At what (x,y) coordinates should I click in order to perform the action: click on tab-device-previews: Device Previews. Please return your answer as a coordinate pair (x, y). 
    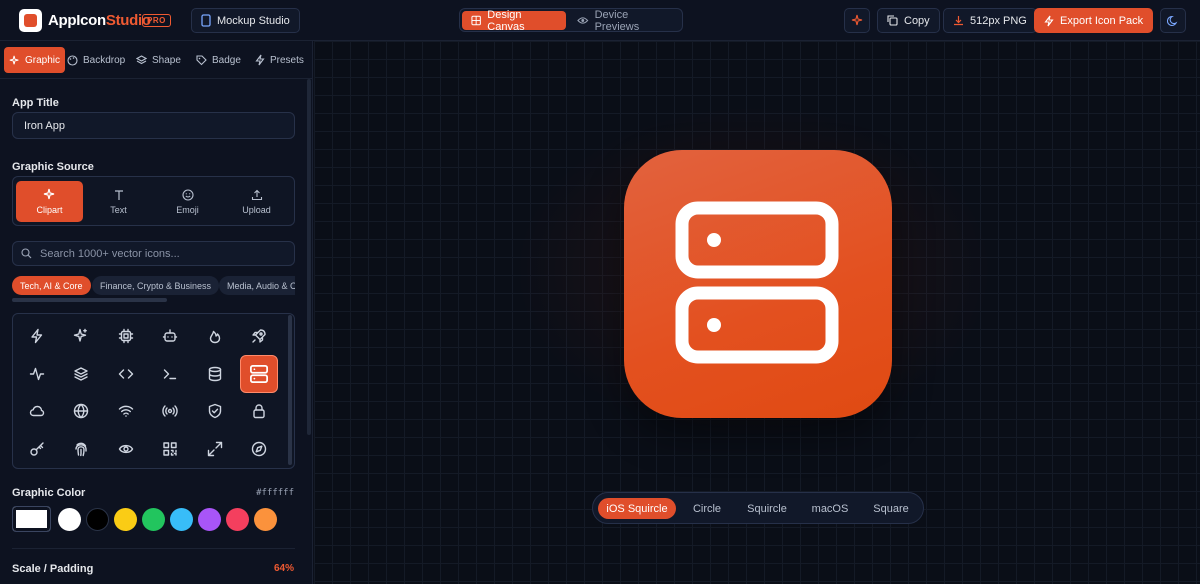
    Looking at the image, I should click on (625, 21).